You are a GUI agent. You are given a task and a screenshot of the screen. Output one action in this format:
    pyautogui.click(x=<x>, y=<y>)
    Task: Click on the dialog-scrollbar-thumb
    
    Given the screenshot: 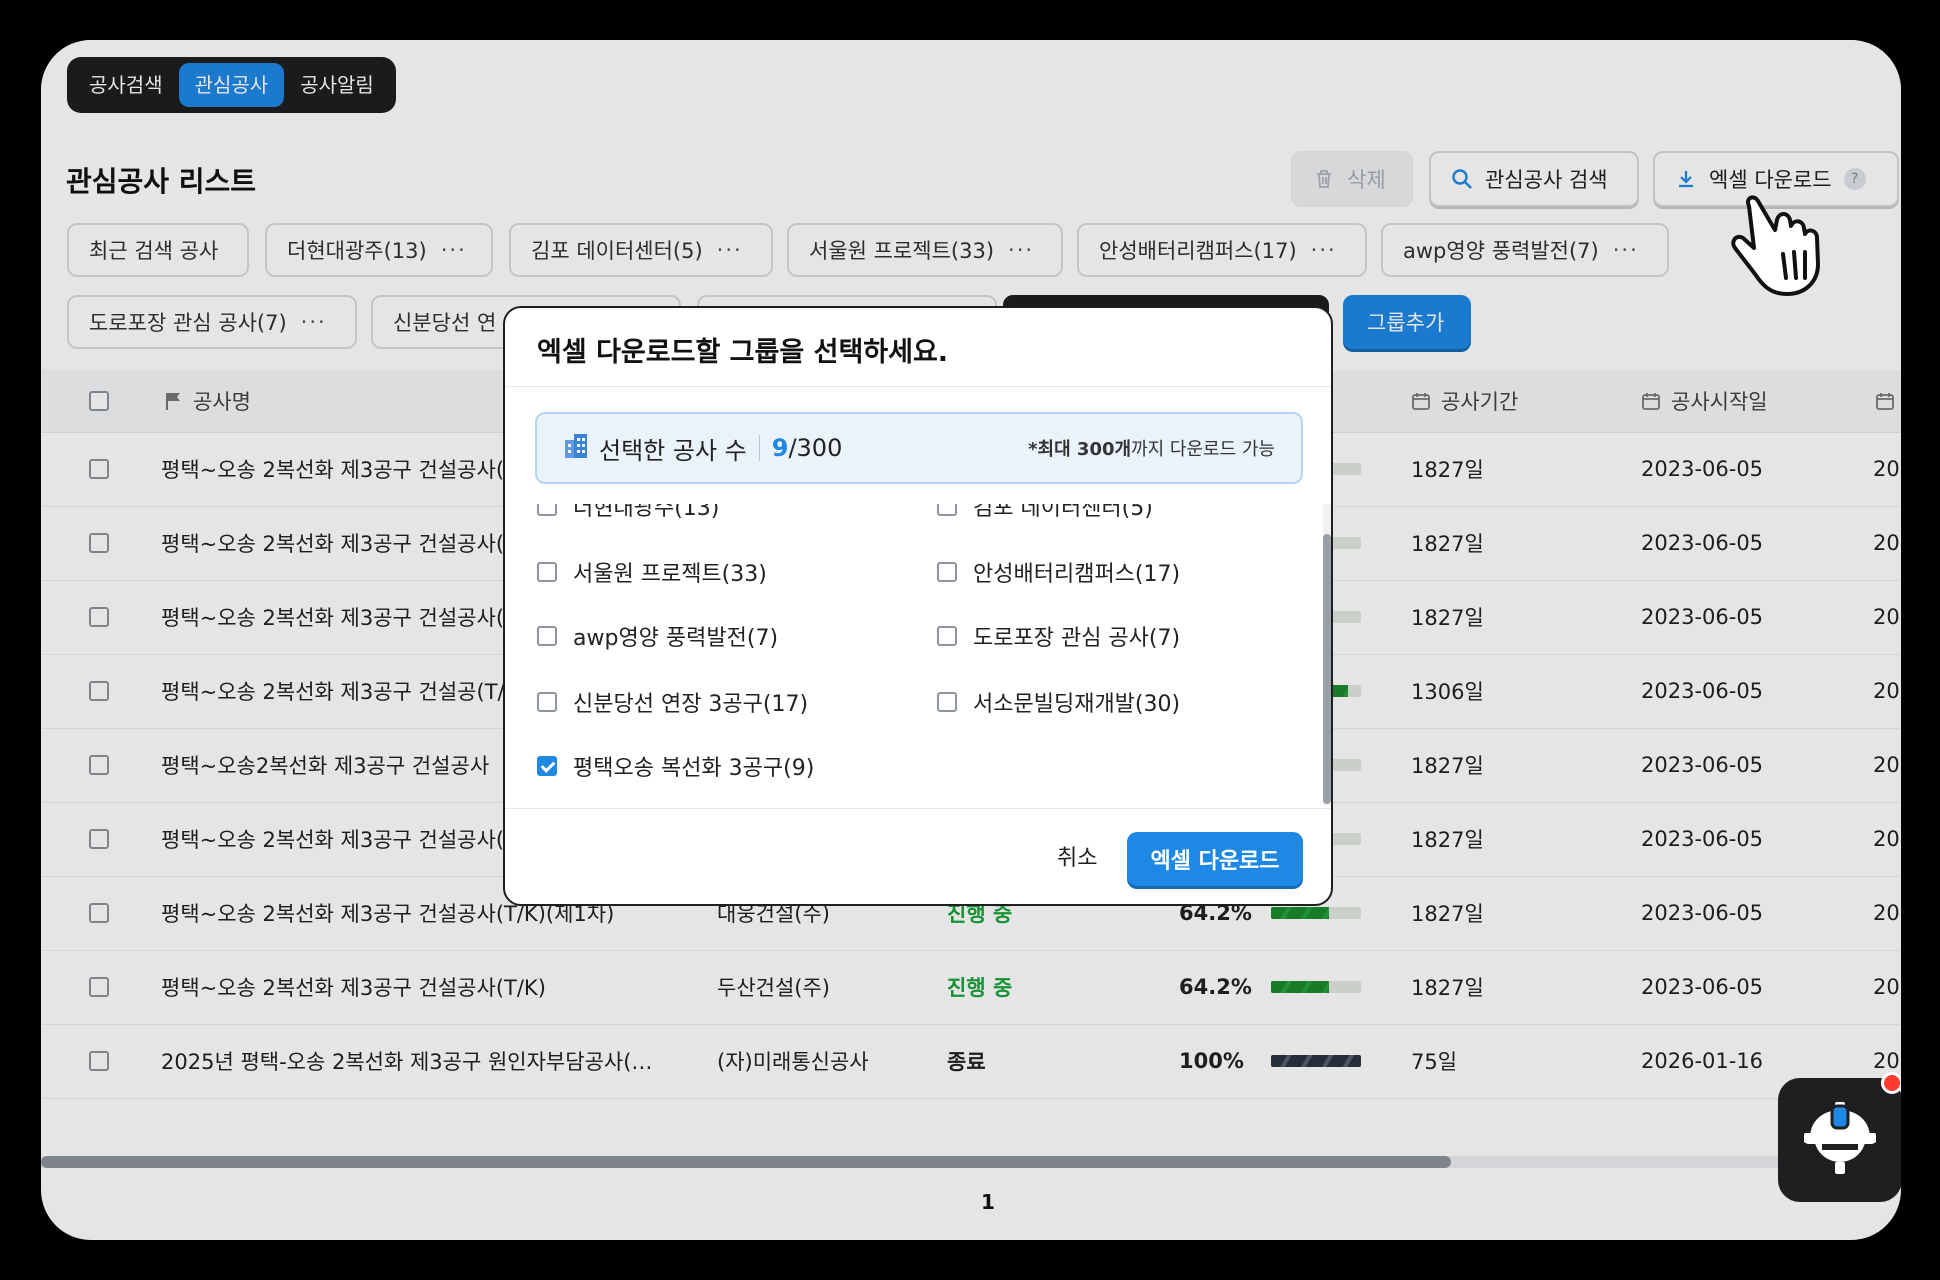 What is the action you would take?
    pyautogui.click(x=1327, y=669)
    